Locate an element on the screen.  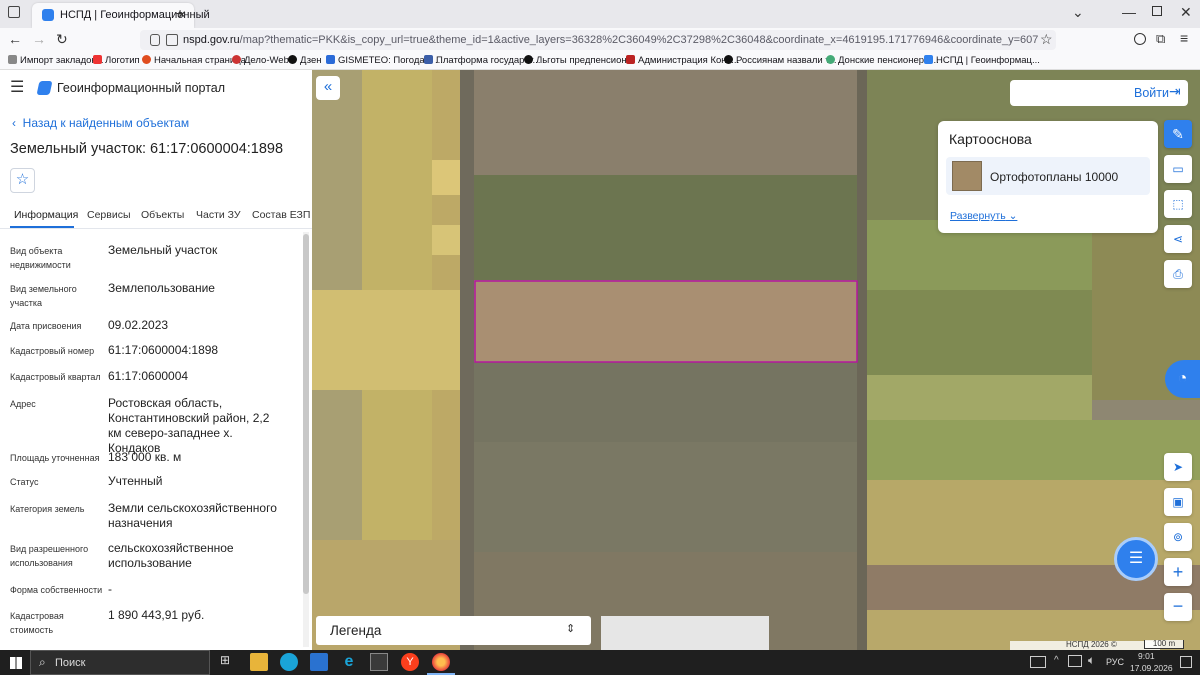
road-strip-right is located at coordinates (862, 360).